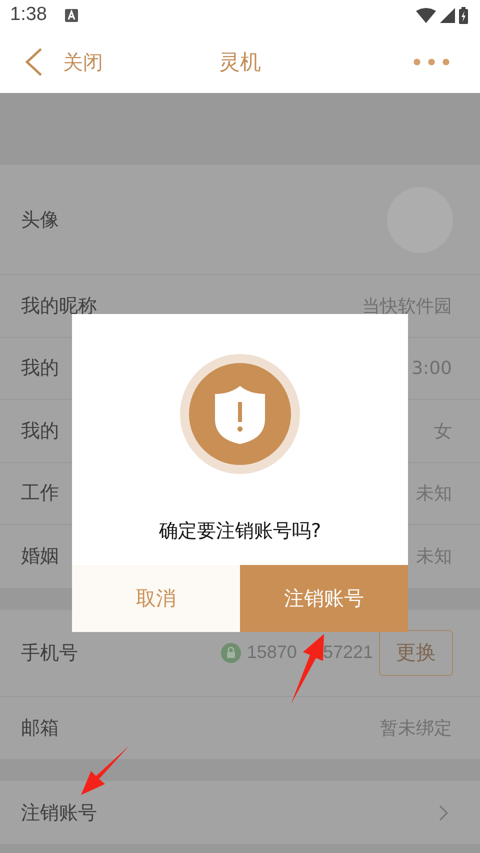  Describe the element at coordinates (230, 652) in the screenshot. I see `lock-icon` at that location.